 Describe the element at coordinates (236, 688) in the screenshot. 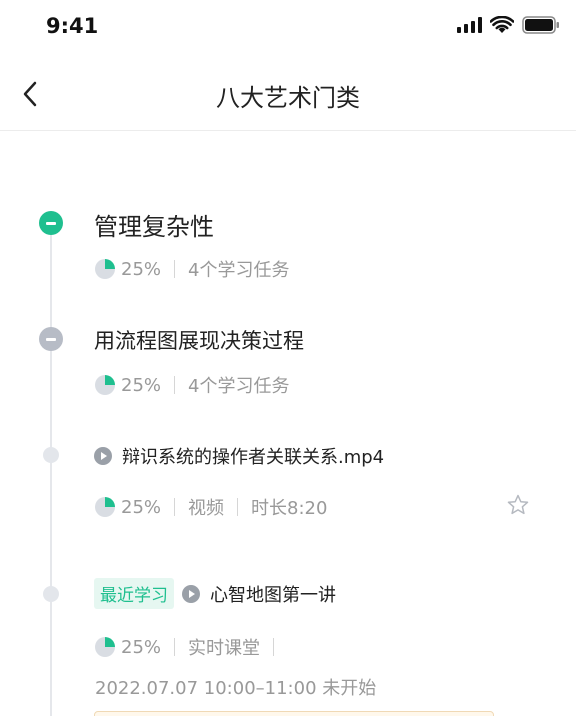

I see `schedule-text: 2022.07.07 10:00–11:00 未开始` at that location.